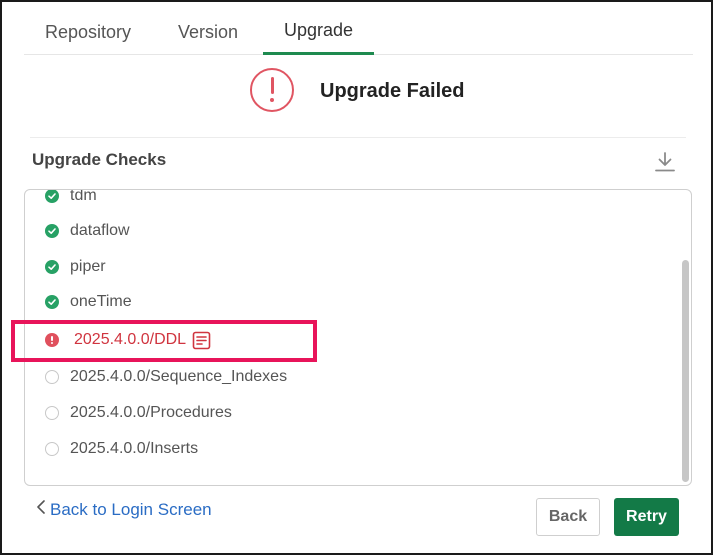 This screenshot has width=713, height=555. I want to click on list-item: 2025.4.0.0/Inserts, so click(121, 449).